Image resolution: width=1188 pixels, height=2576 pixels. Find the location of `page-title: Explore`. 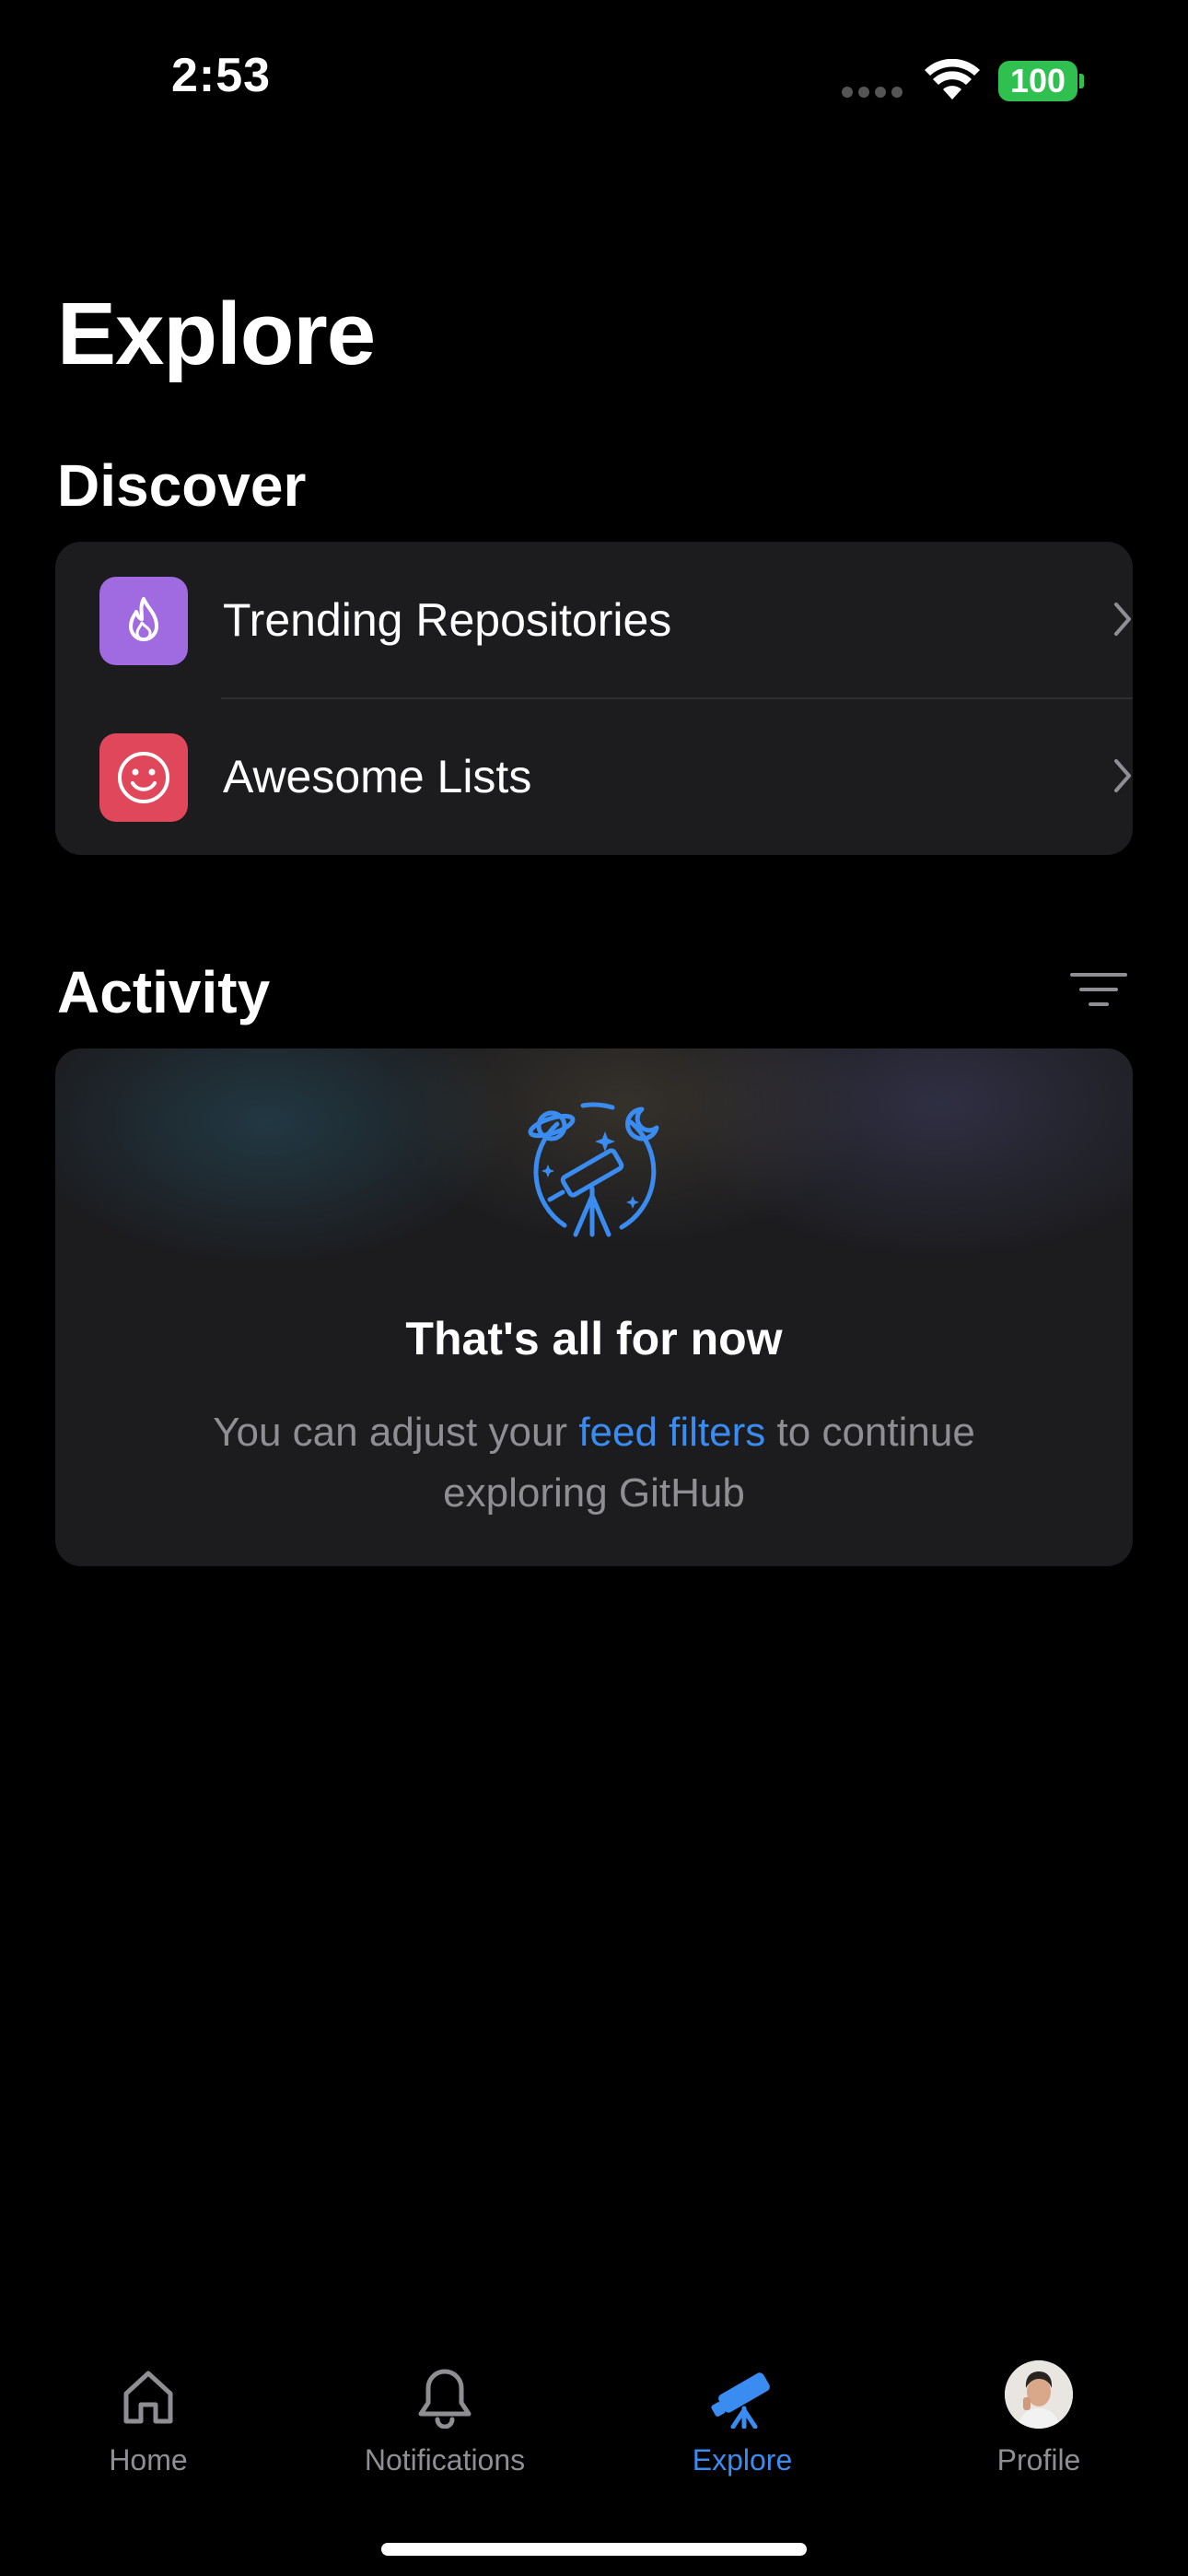

page-title: Explore is located at coordinates (216, 334).